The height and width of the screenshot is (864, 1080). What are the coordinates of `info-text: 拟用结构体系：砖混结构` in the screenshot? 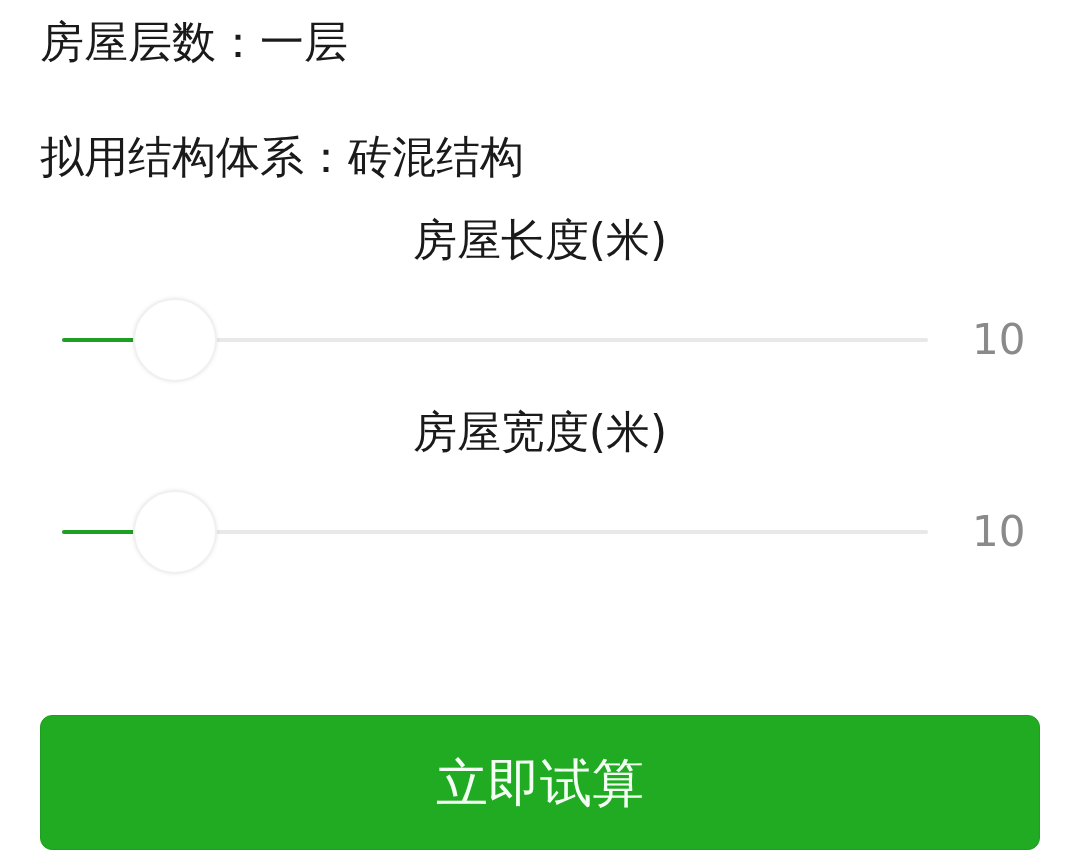 It's located at (282, 157).